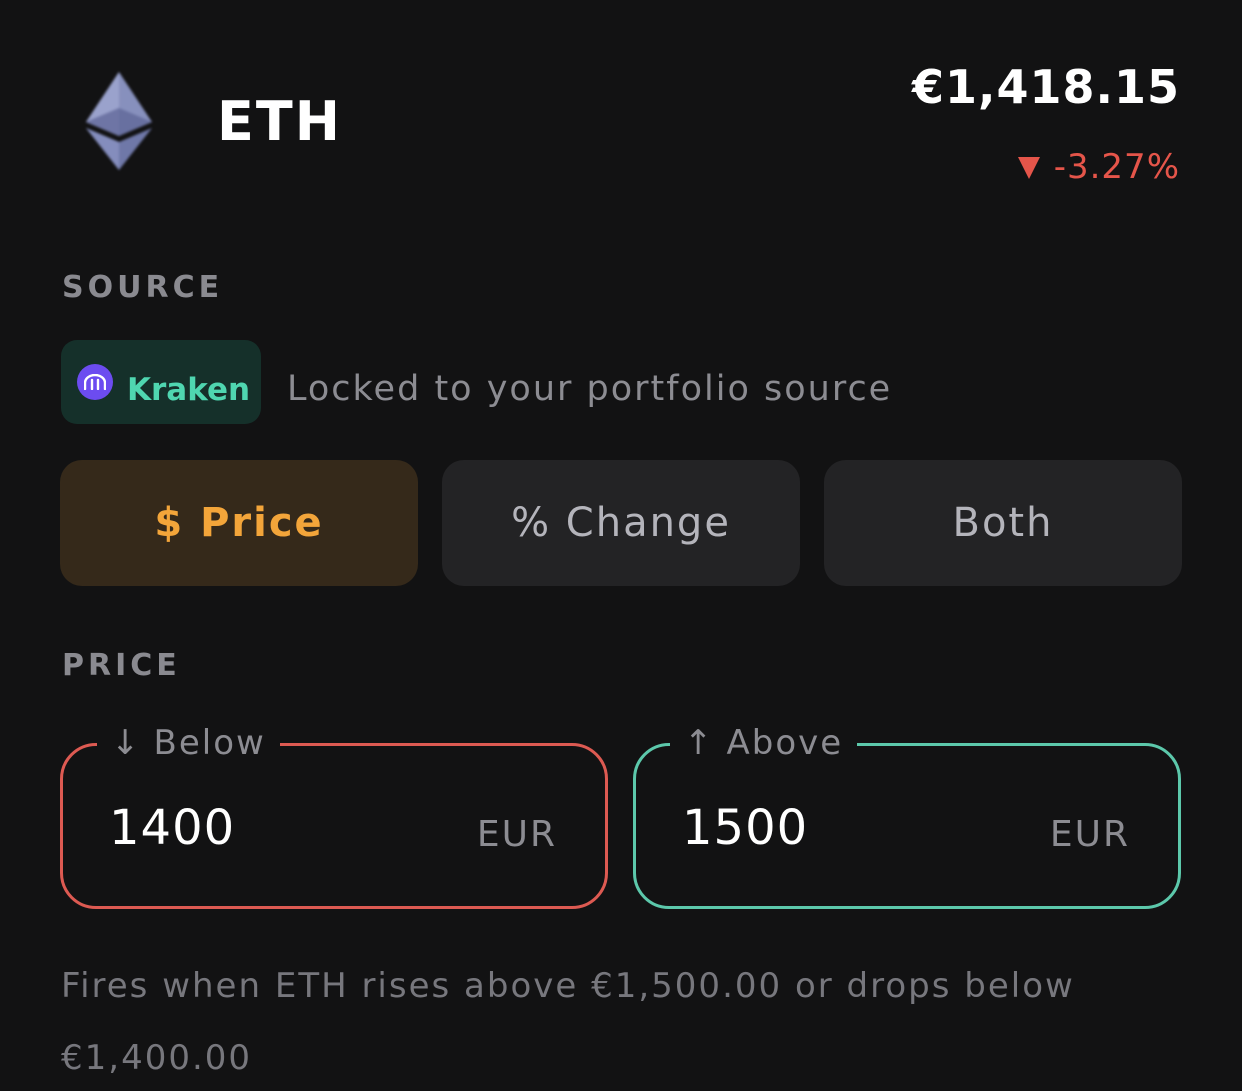 The width and height of the screenshot is (1242, 1091). What do you see at coordinates (143, 287) in the screenshot?
I see `source-section-label: SOURCE` at bounding box center [143, 287].